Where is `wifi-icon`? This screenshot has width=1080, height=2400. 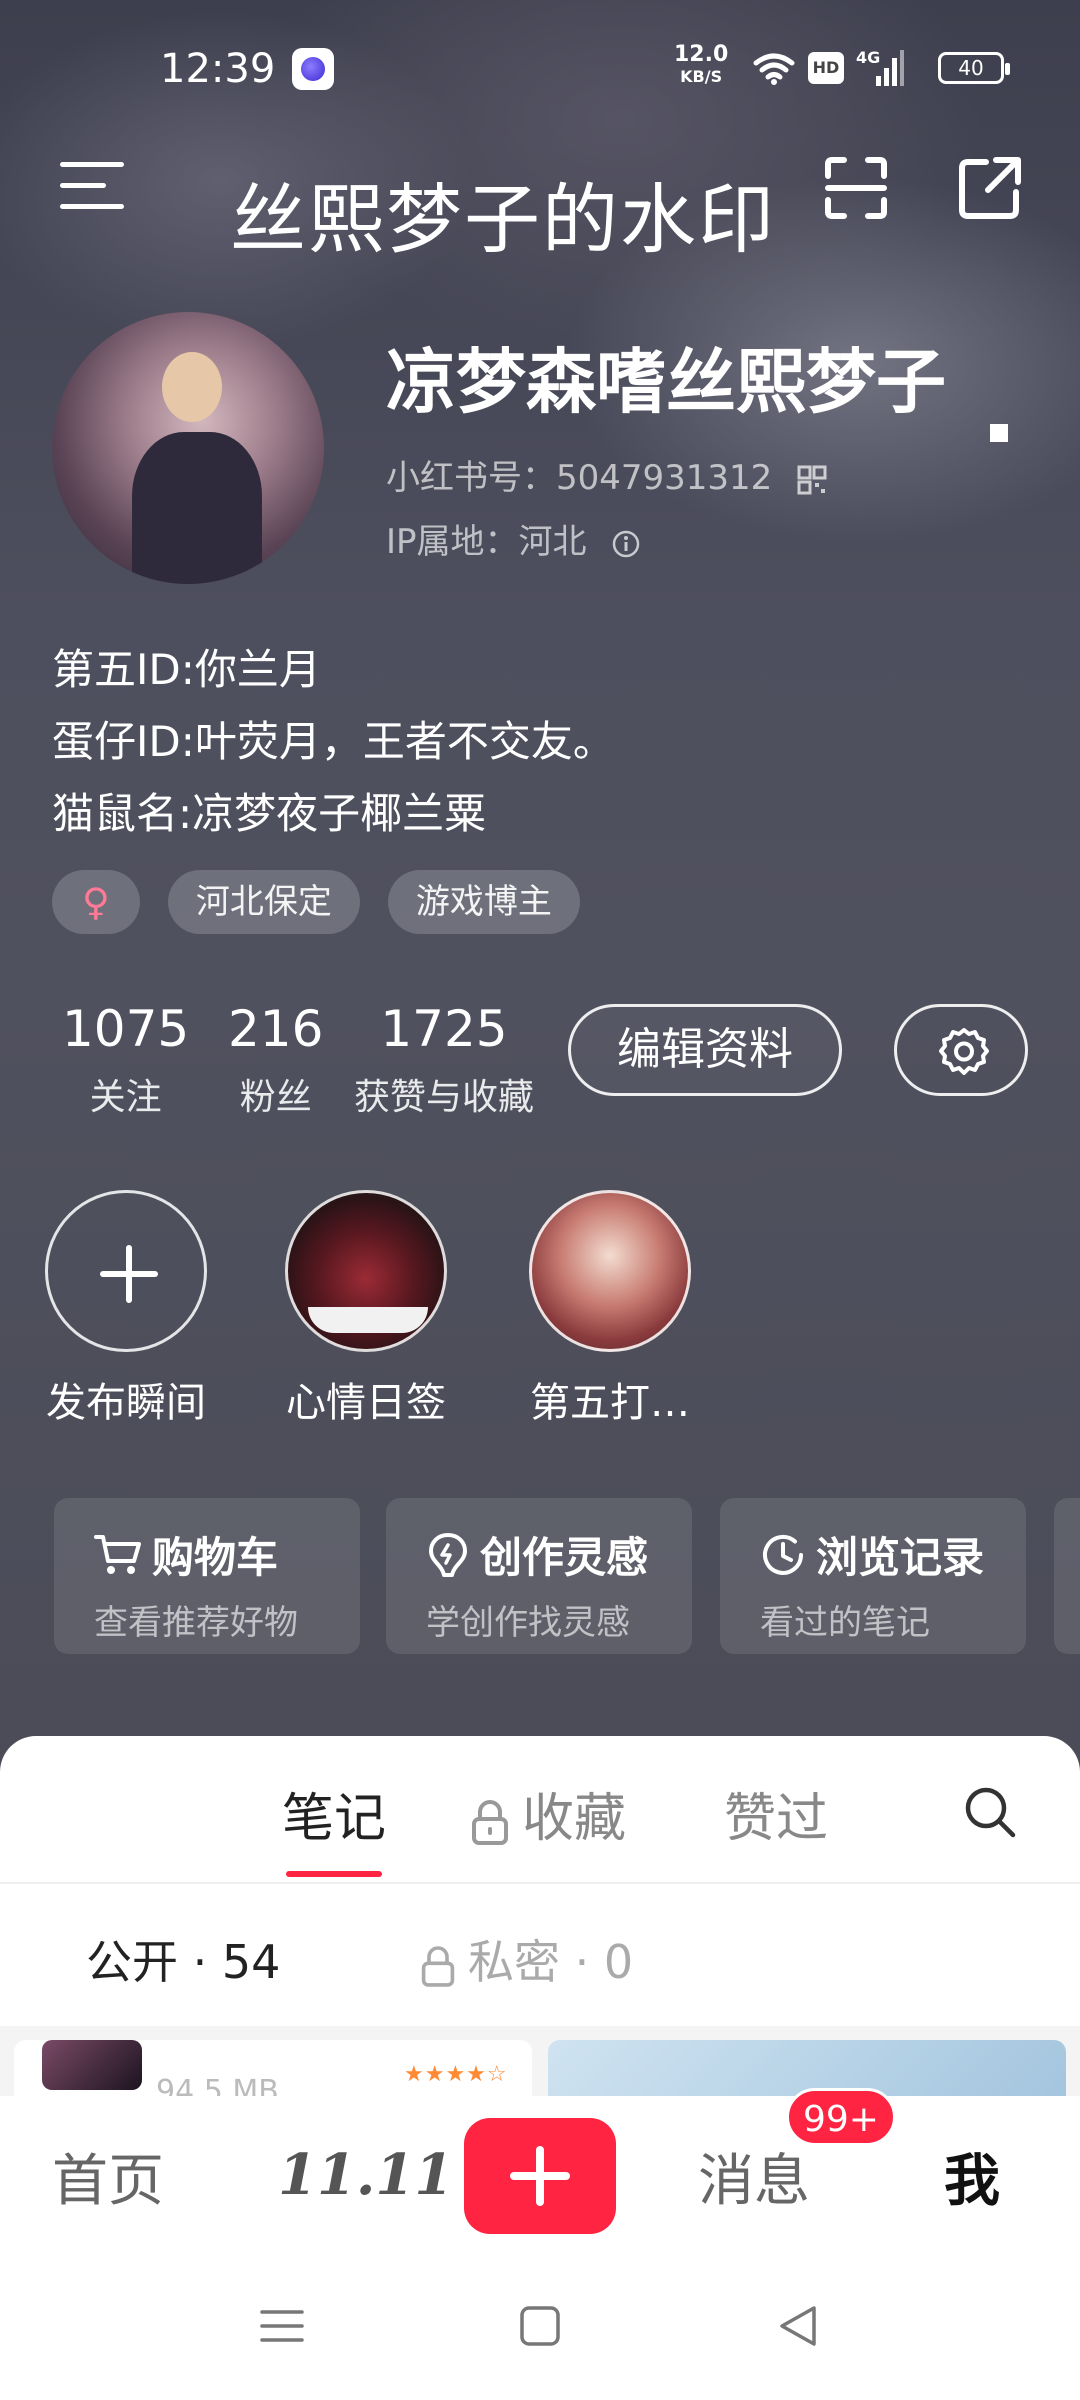 wifi-icon is located at coordinates (774, 69).